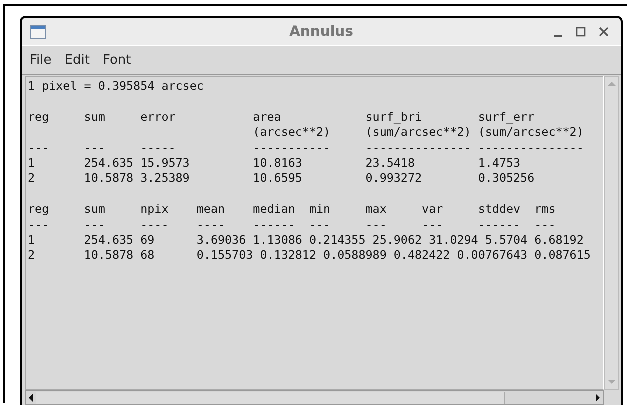 This screenshot has width=627, height=405. What do you see at coordinates (322, 32) in the screenshot?
I see `window-title: Annulus` at bounding box center [322, 32].